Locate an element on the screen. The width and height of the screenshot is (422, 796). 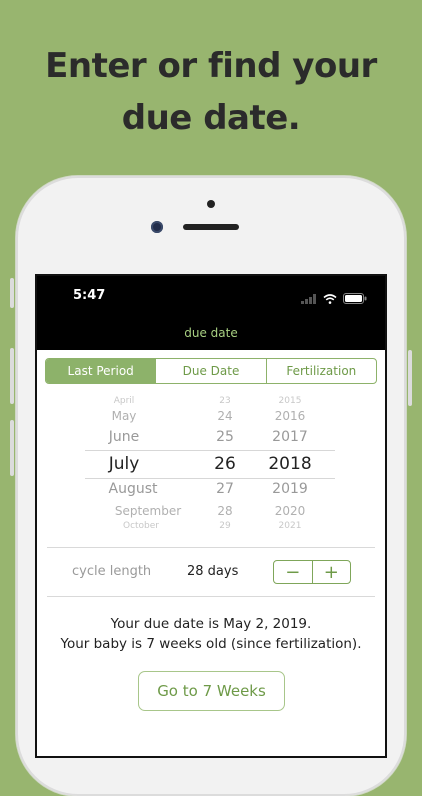
divider-bottom is located at coordinates (211, 596).